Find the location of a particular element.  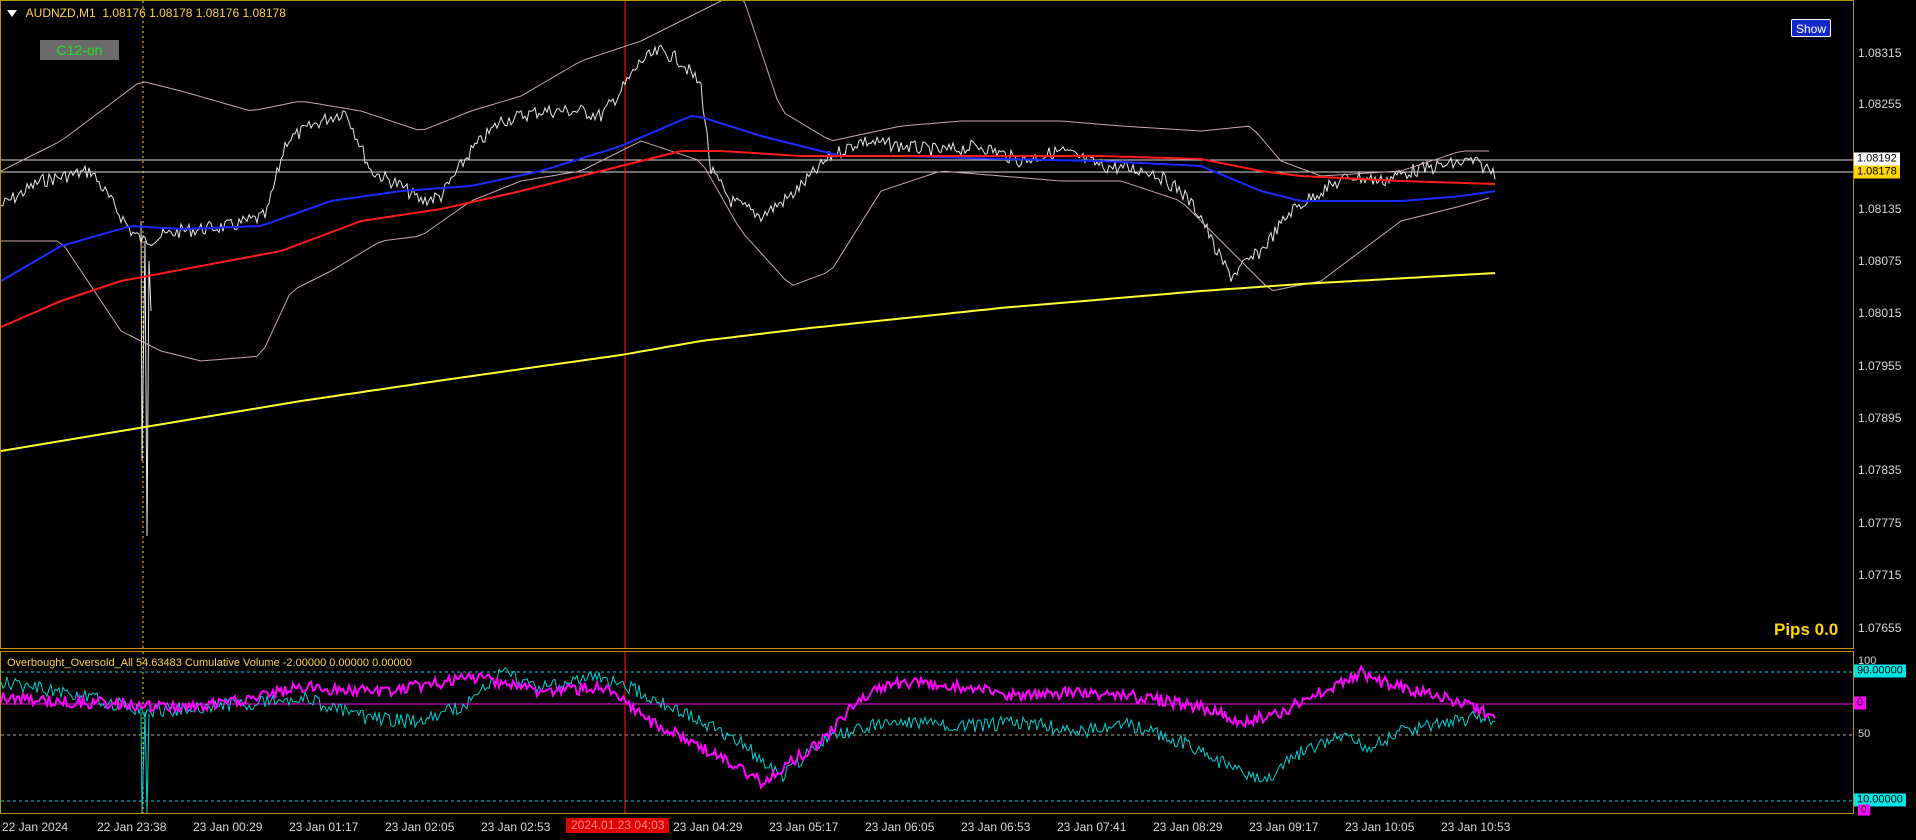

pips-readout: Pips 0.0 is located at coordinates (1806, 629).